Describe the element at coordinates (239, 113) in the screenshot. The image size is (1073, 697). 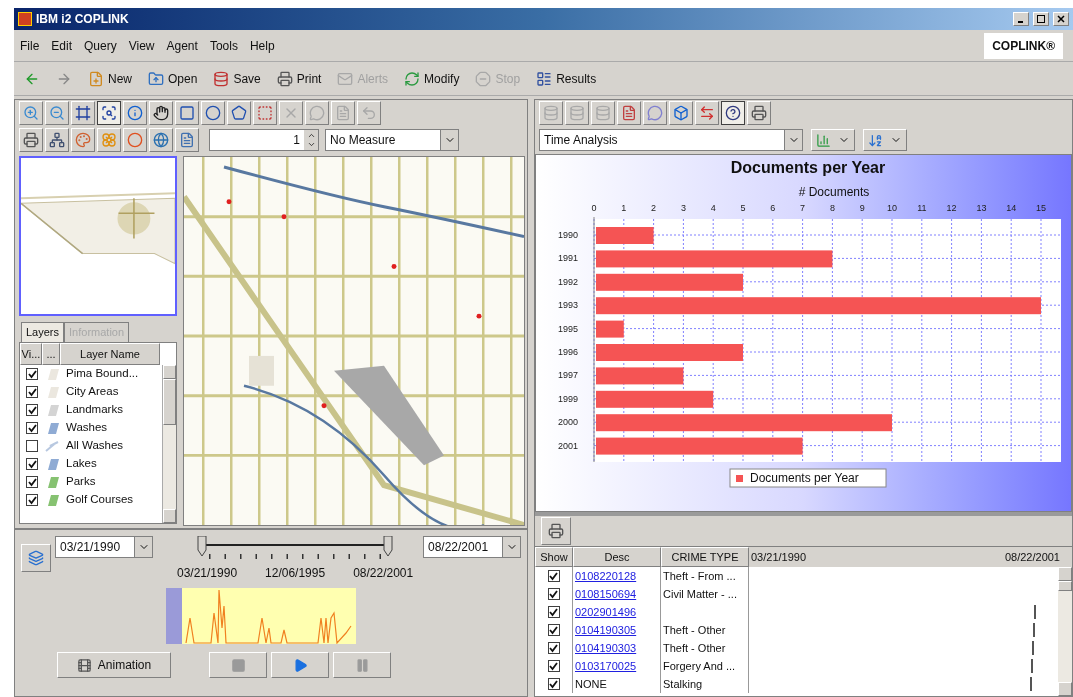
I see `polygon-button` at that location.